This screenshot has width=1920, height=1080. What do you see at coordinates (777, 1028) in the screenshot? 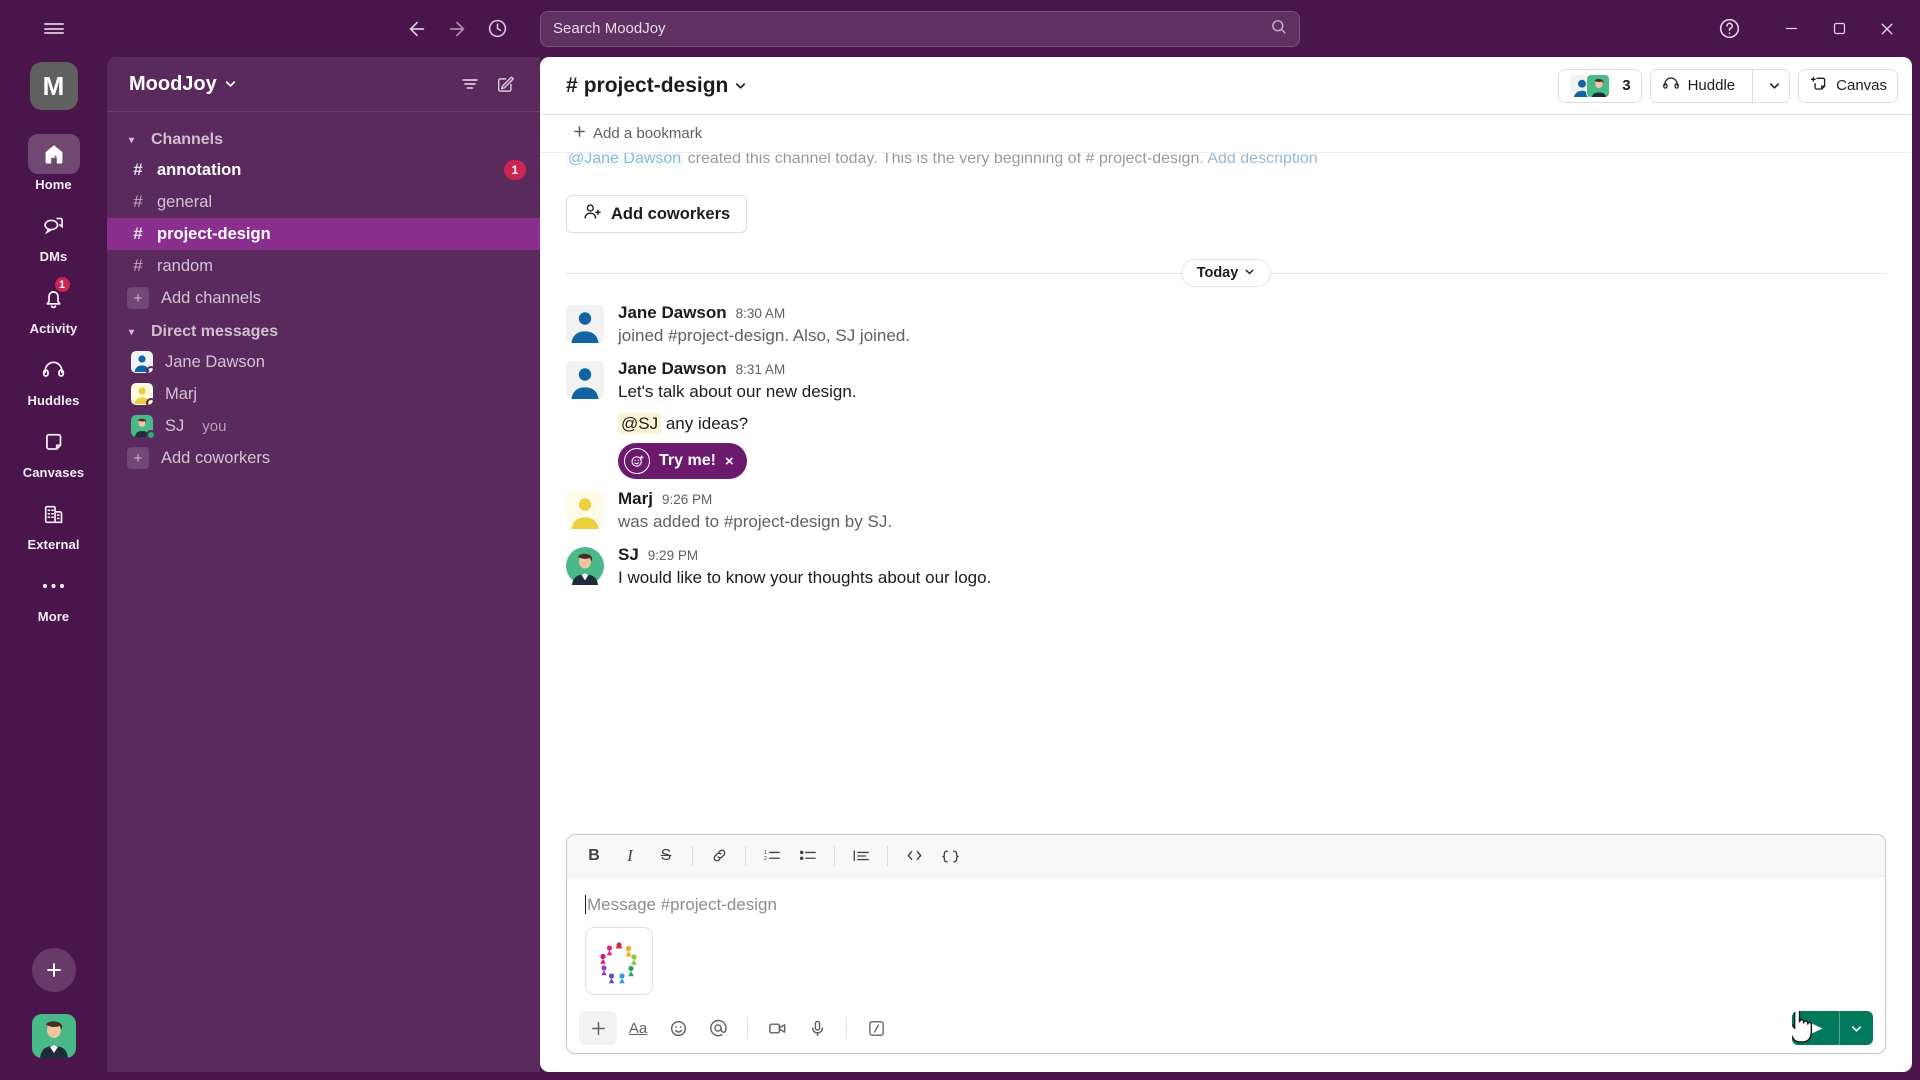
I see `video-icon` at bounding box center [777, 1028].